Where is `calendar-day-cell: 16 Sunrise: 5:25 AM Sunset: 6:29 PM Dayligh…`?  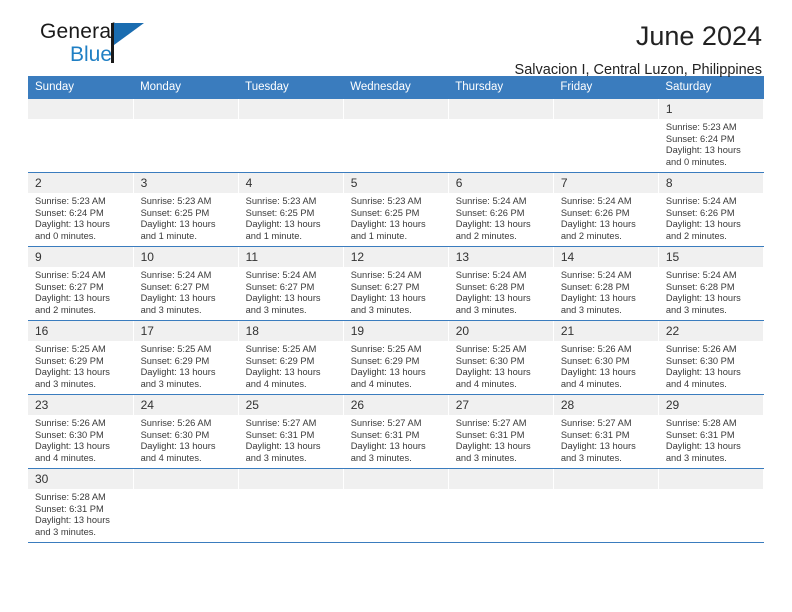 calendar-day-cell: 16 Sunrise: 5:25 AM Sunset: 6:29 PM Dayligh… is located at coordinates (81, 357).